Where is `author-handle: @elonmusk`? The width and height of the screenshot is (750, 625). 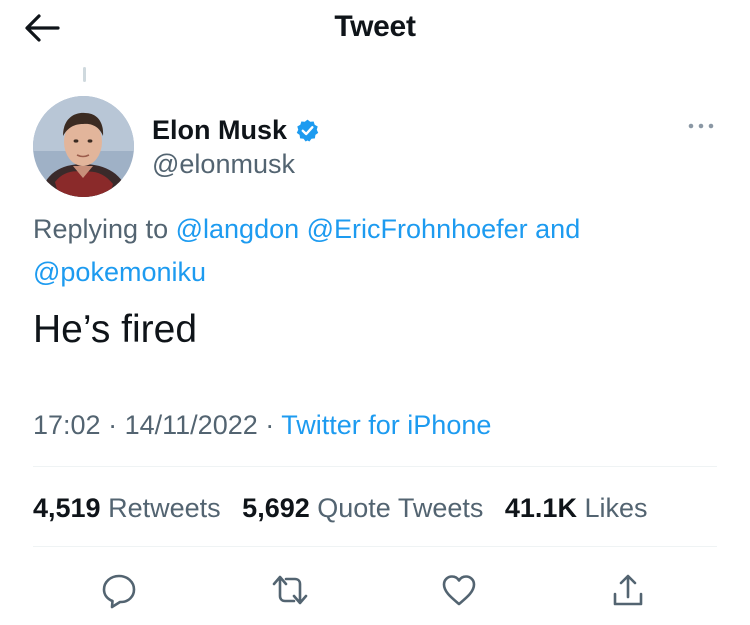
author-handle: @elonmusk is located at coordinates (223, 164).